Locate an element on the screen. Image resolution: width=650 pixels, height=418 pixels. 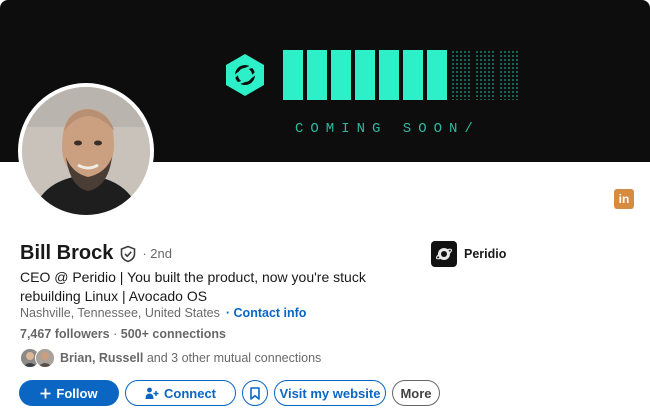
connection-degree: · 2nd is located at coordinates (157, 253).